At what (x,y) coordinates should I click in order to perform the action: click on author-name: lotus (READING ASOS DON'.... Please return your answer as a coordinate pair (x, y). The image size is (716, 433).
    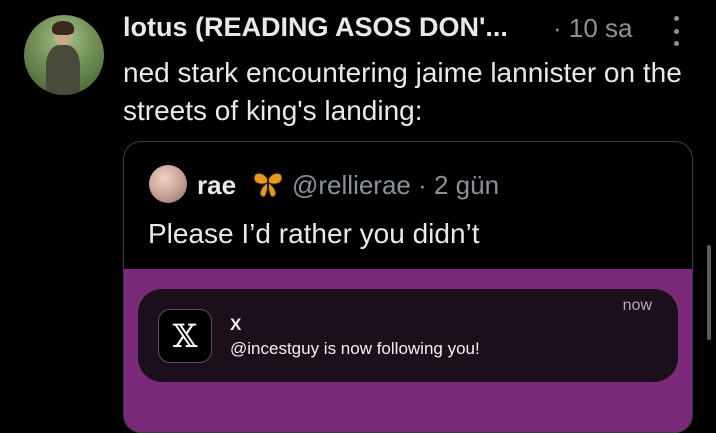
    Looking at the image, I should click on (315, 27).